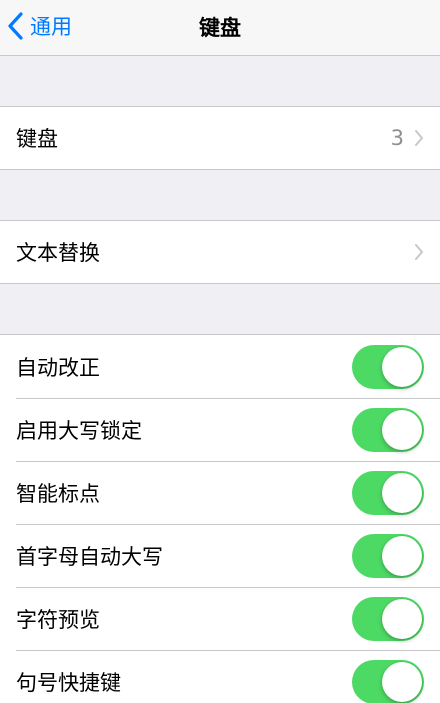 This screenshot has height=703, width=440. Describe the element at coordinates (58, 619) in the screenshot. I see `toggle-label: 字符预览` at that location.